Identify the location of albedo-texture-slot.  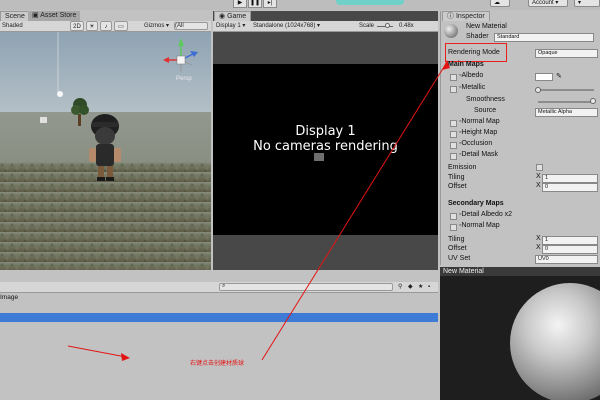
(453, 77).